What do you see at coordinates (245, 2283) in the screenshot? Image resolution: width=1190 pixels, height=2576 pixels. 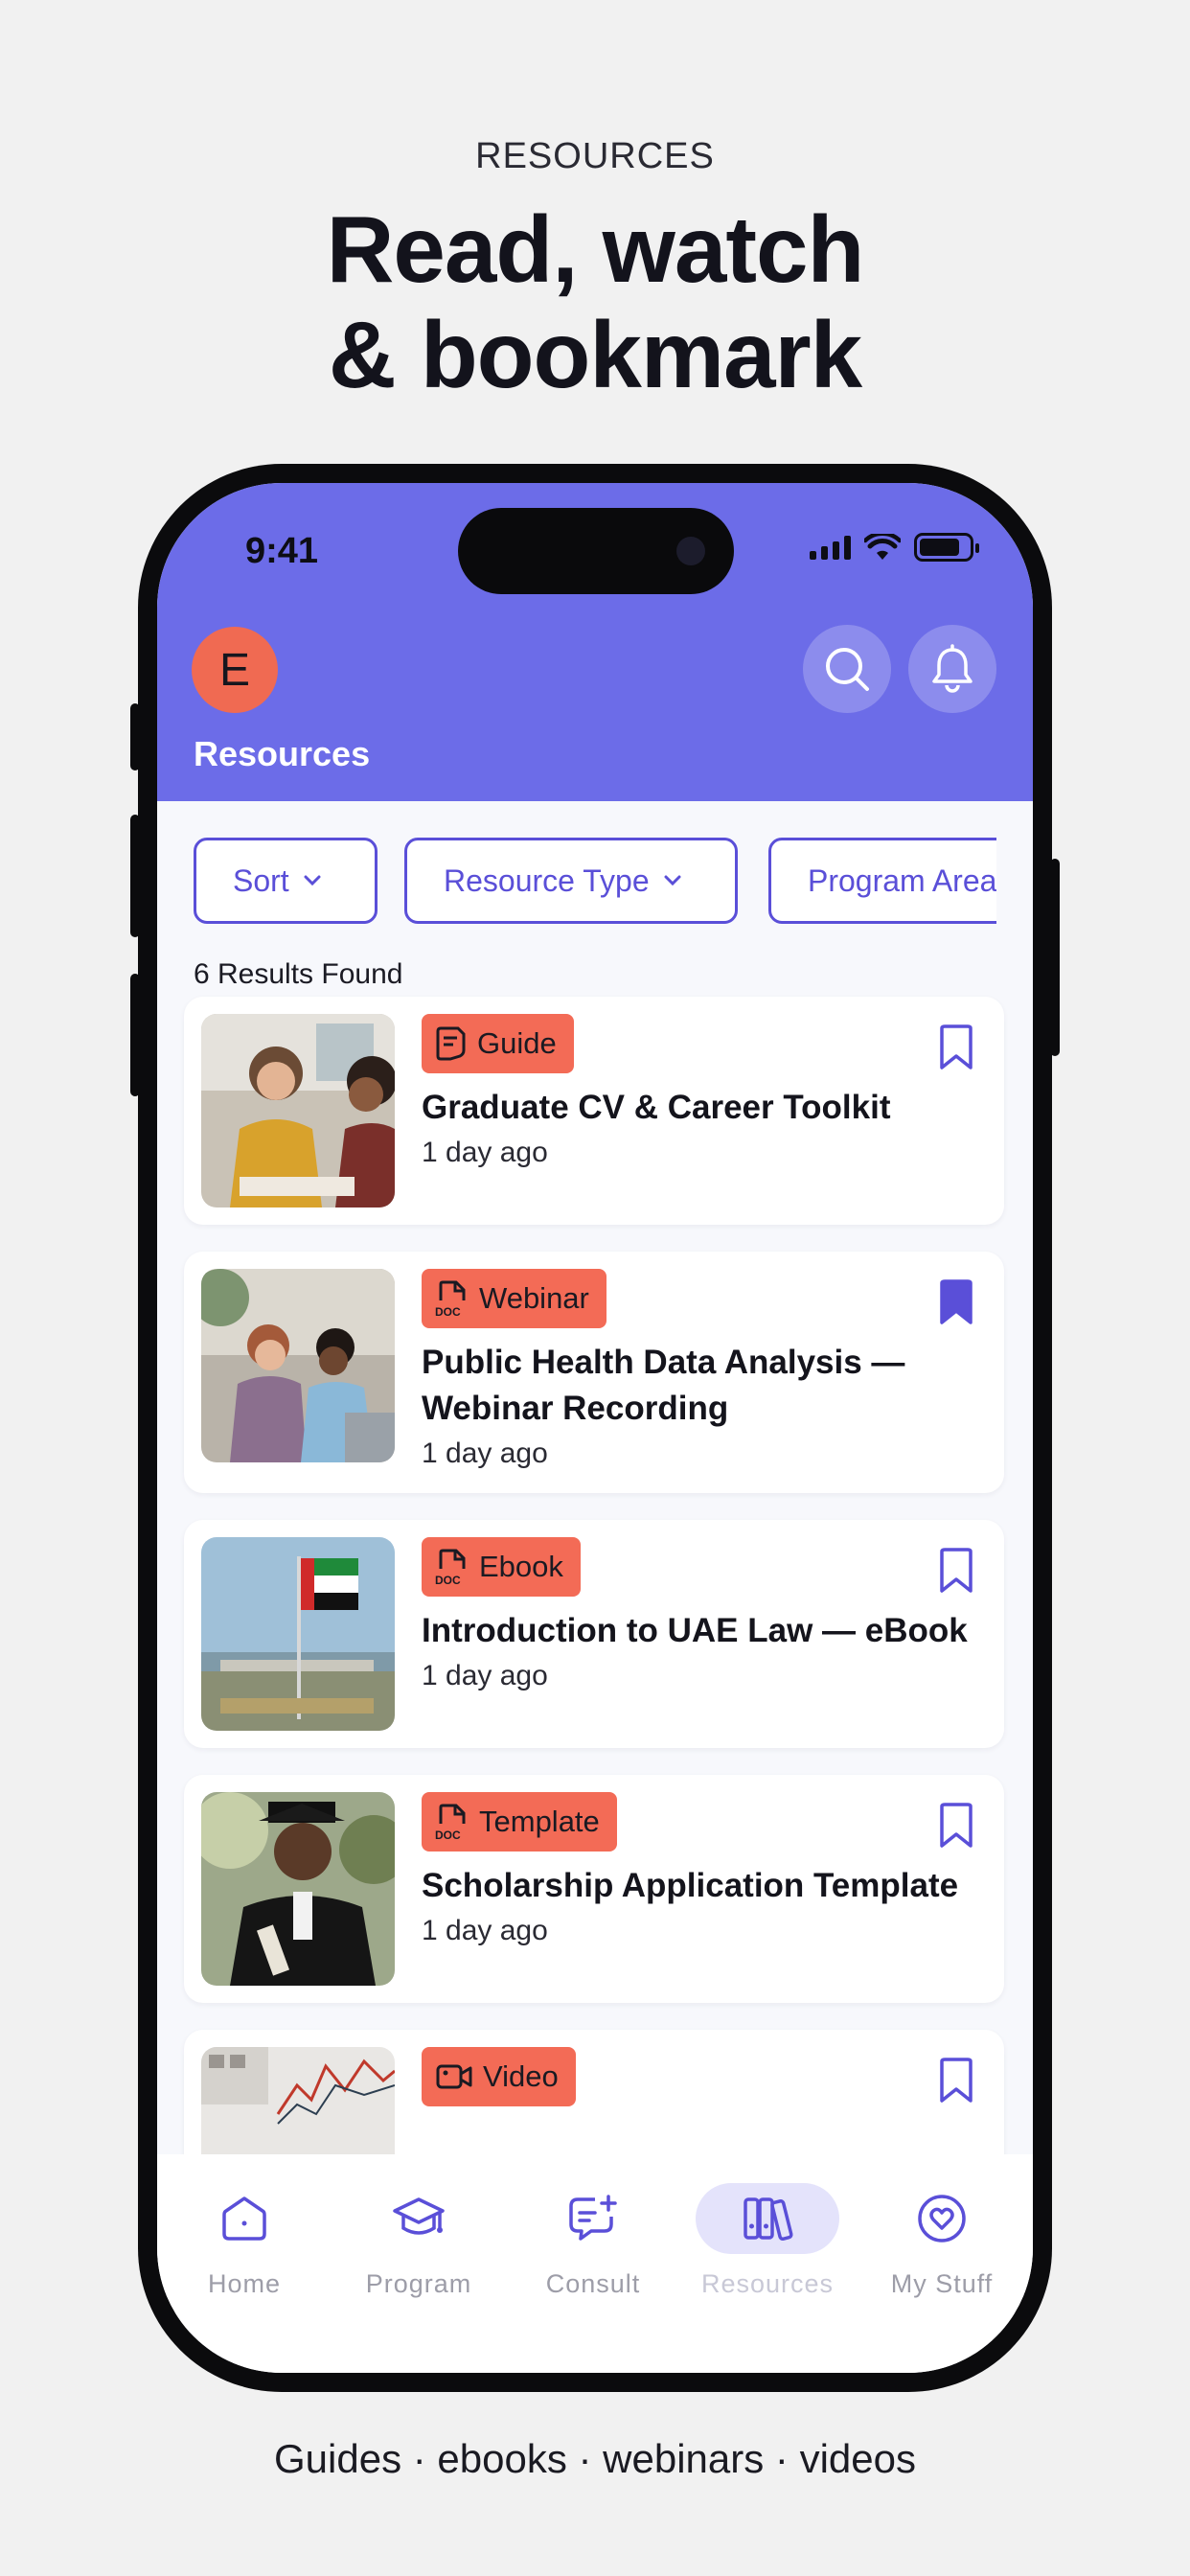 I see `tab-home-label: Home` at bounding box center [245, 2283].